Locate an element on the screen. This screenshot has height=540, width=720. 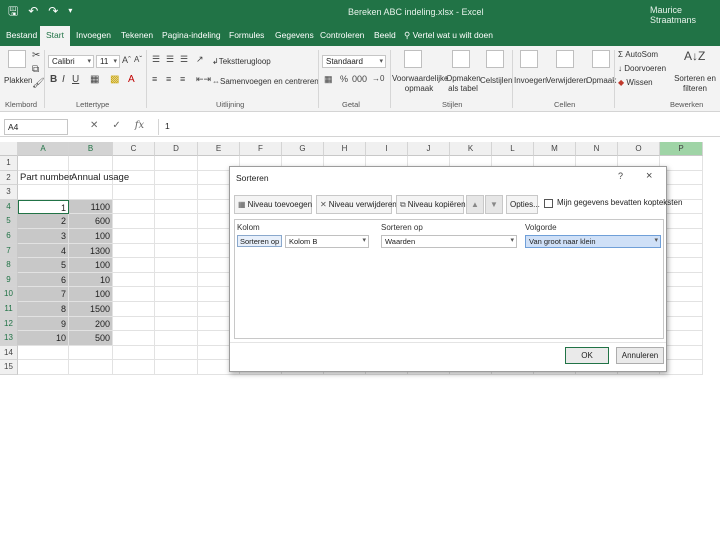
cell-c2 is located at coordinates (134, 178).